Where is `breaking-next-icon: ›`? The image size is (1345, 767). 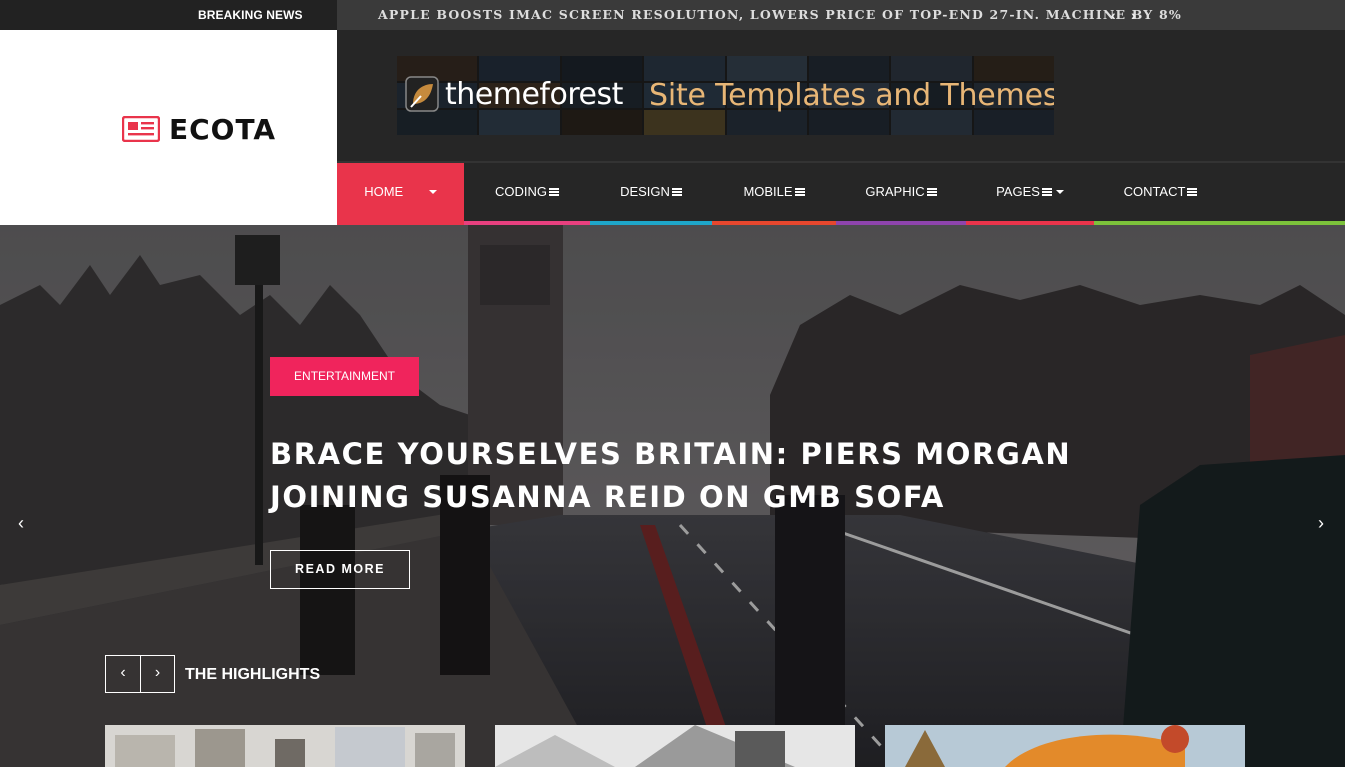 breaking-next-icon: › is located at coordinates (1133, 15).